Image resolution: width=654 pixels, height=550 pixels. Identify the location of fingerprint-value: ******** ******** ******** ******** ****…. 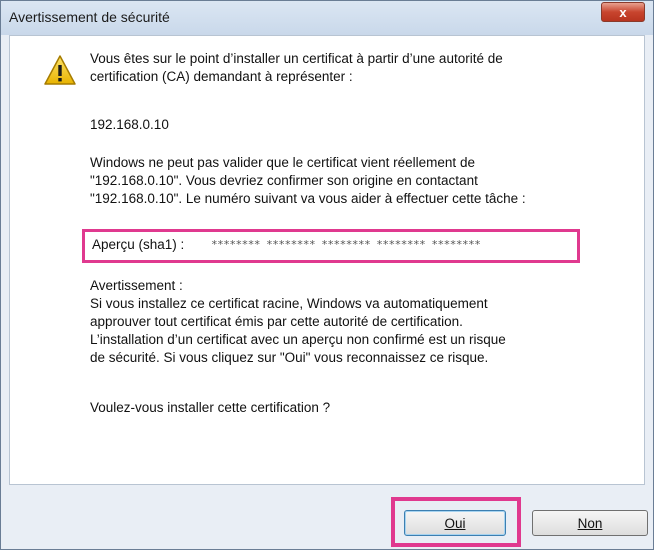
(346, 244).